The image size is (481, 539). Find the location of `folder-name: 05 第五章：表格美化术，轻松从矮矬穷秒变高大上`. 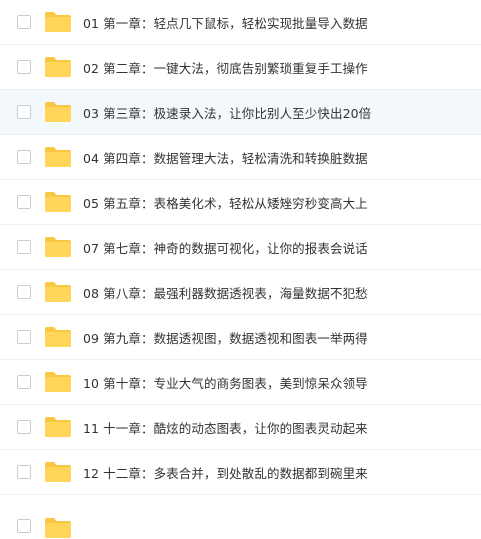

folder-name: 05 第五章：表格美化术，轻松从矮矬穷秒变高大上 is located at coordinates (225, 202).